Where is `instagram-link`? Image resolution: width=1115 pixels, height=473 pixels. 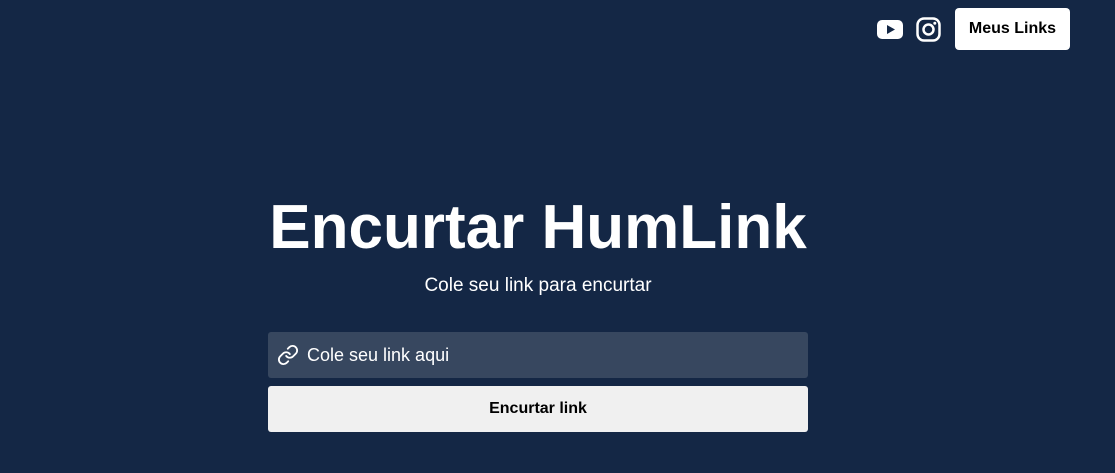
instagram-link is located at coordinates (928, 29).